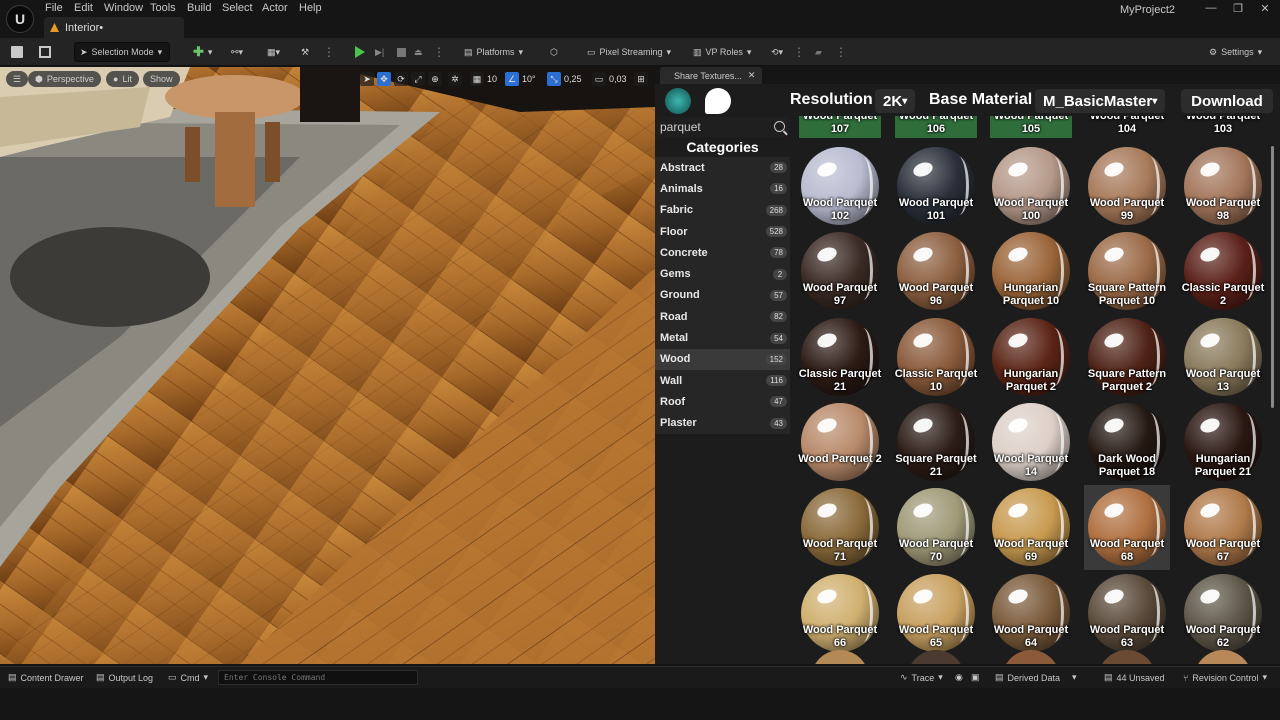 The width and height of the screenshot is (1280, 720). What do you see at coordinates (779, 126) in the screenshot?
I see `search-icon` at bounding box center [779, 126].